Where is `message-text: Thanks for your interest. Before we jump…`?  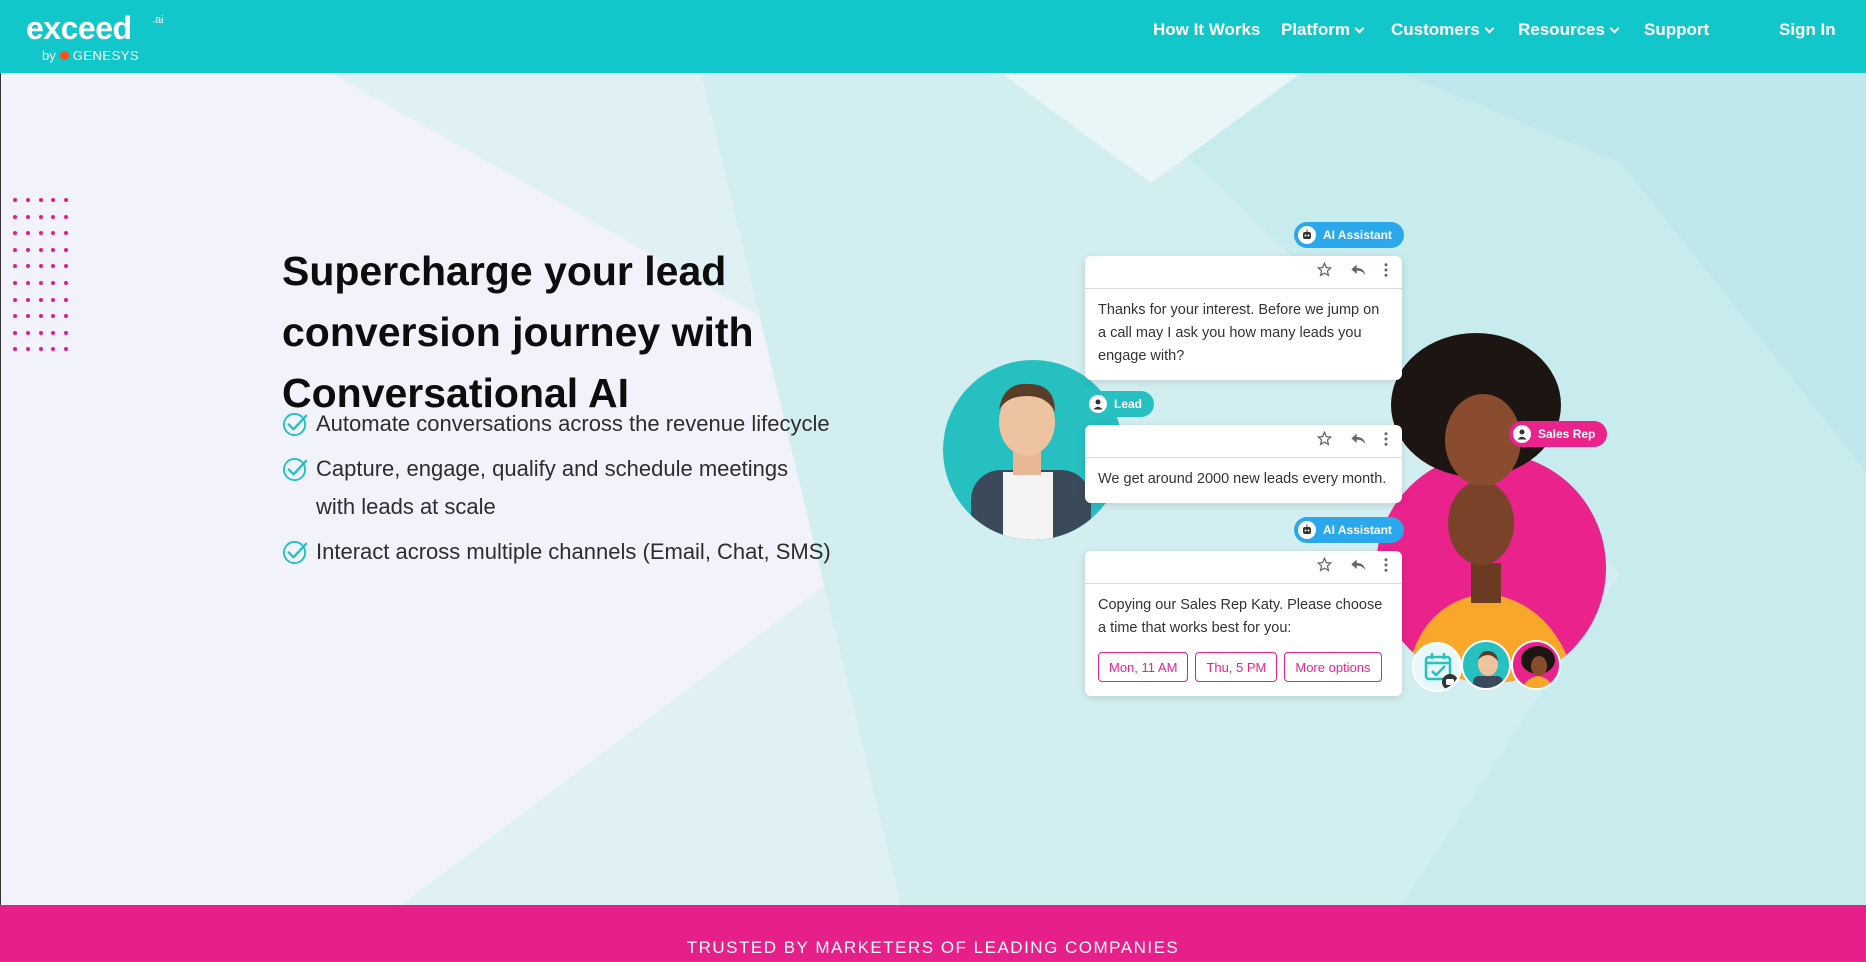 message-text: Thanks for your interest. Before we jump… is located at coordinates (1239, 333).